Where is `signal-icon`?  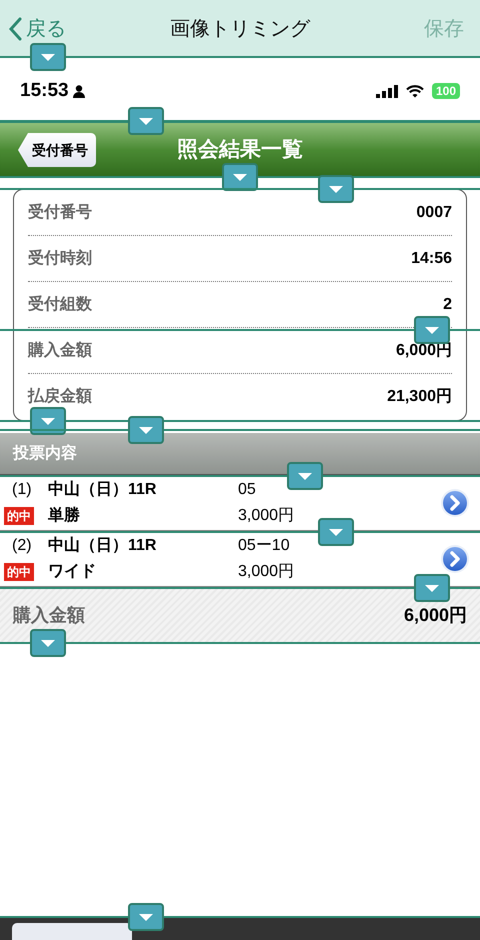
signal-icon is located at coordinates (387, 91).